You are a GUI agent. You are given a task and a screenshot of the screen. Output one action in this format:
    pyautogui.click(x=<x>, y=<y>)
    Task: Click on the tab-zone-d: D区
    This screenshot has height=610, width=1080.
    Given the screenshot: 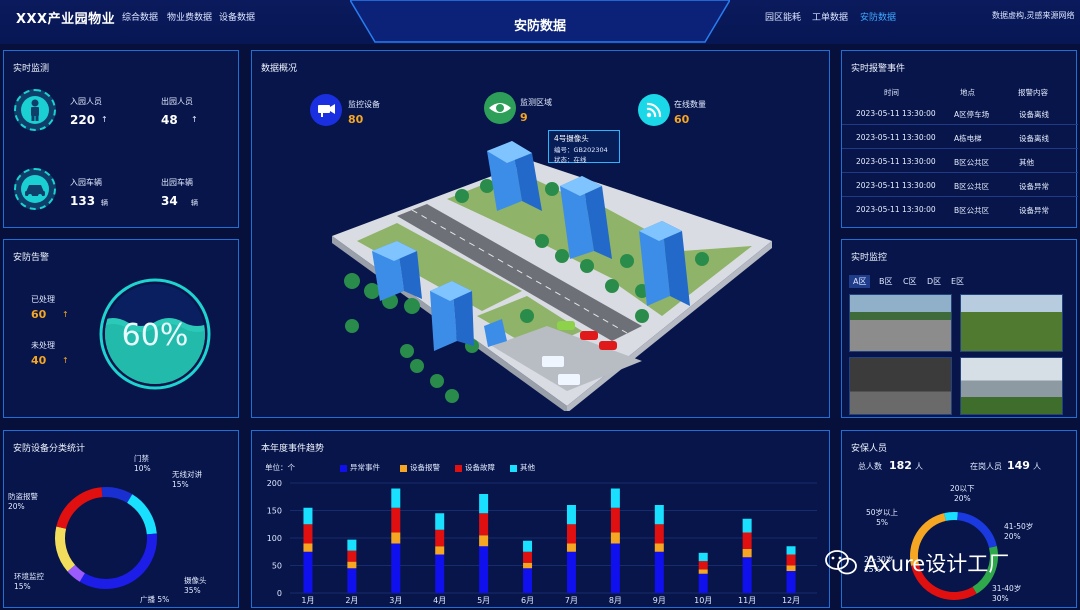 What is the action you would take?
    pyautogui.click(x=934, y=281)
    